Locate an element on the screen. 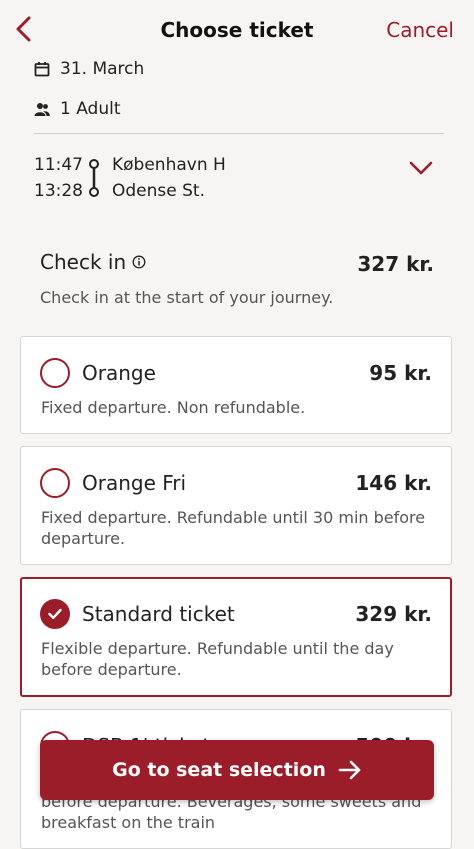 This screenshot has height=849, width=474. check-icon is located at coordinates (55, 613).